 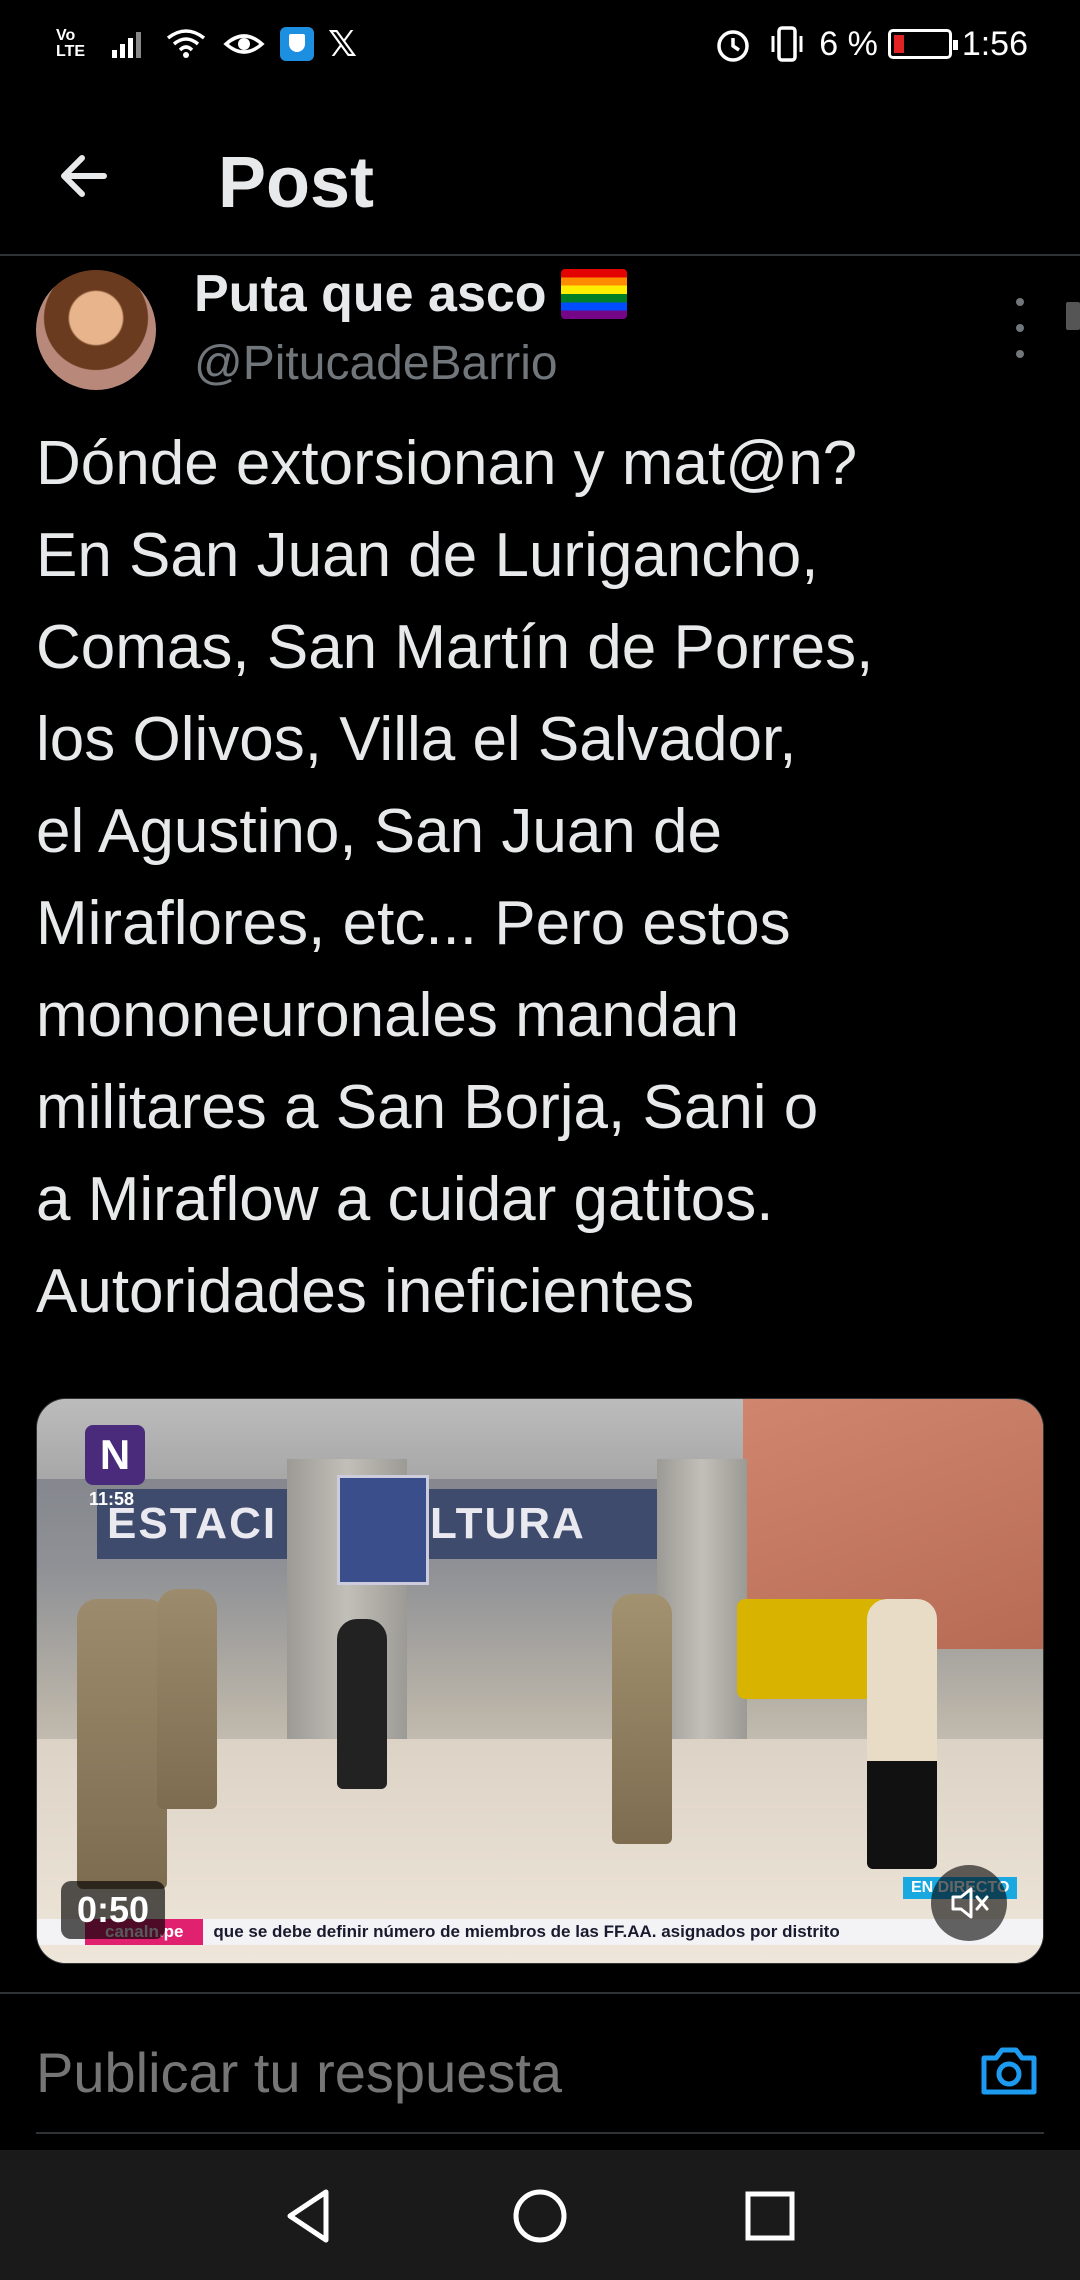 What do you see at coordinates (540, 183) in the screenshot?
I see `top-app-bar: Post` at bounding box center [540, 183].